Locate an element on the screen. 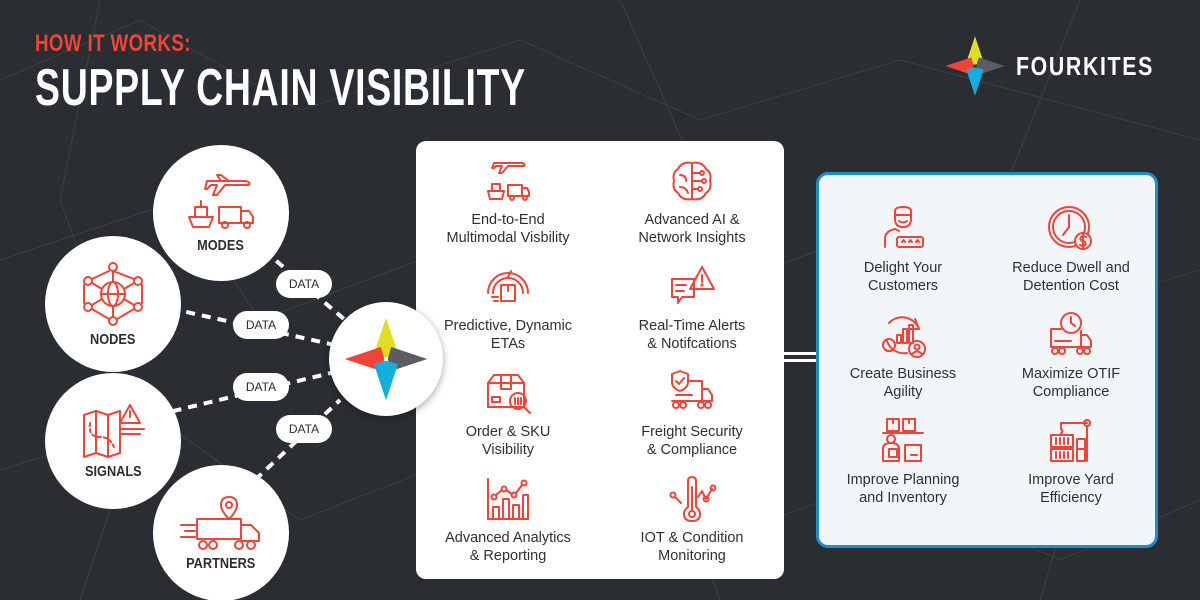 Image resolution: width=1200 pixels, height=600 pixels. fourkites-hub-logo-icon is located at coordinates (386, 359).